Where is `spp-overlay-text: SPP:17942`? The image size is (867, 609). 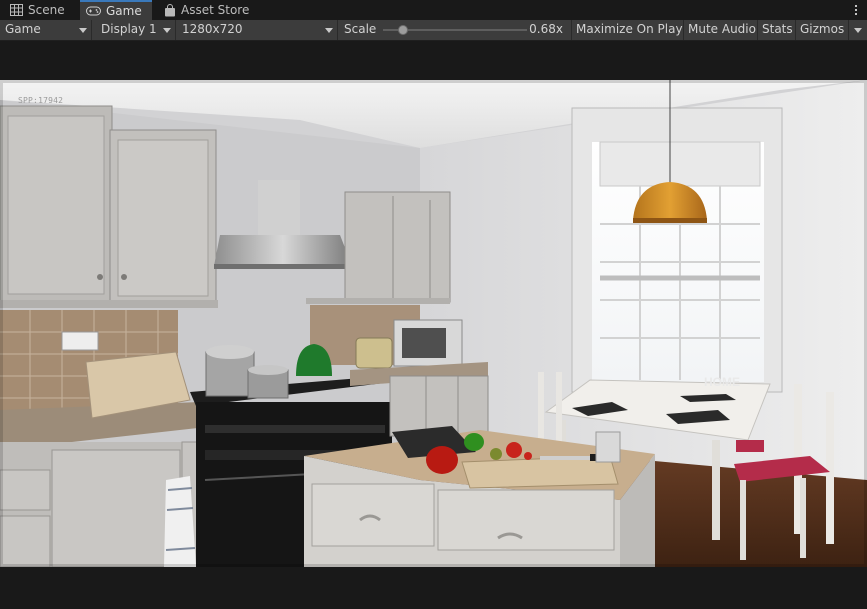
spp-overlay-text: SPP:17942 is located at coordinates (41, 100).